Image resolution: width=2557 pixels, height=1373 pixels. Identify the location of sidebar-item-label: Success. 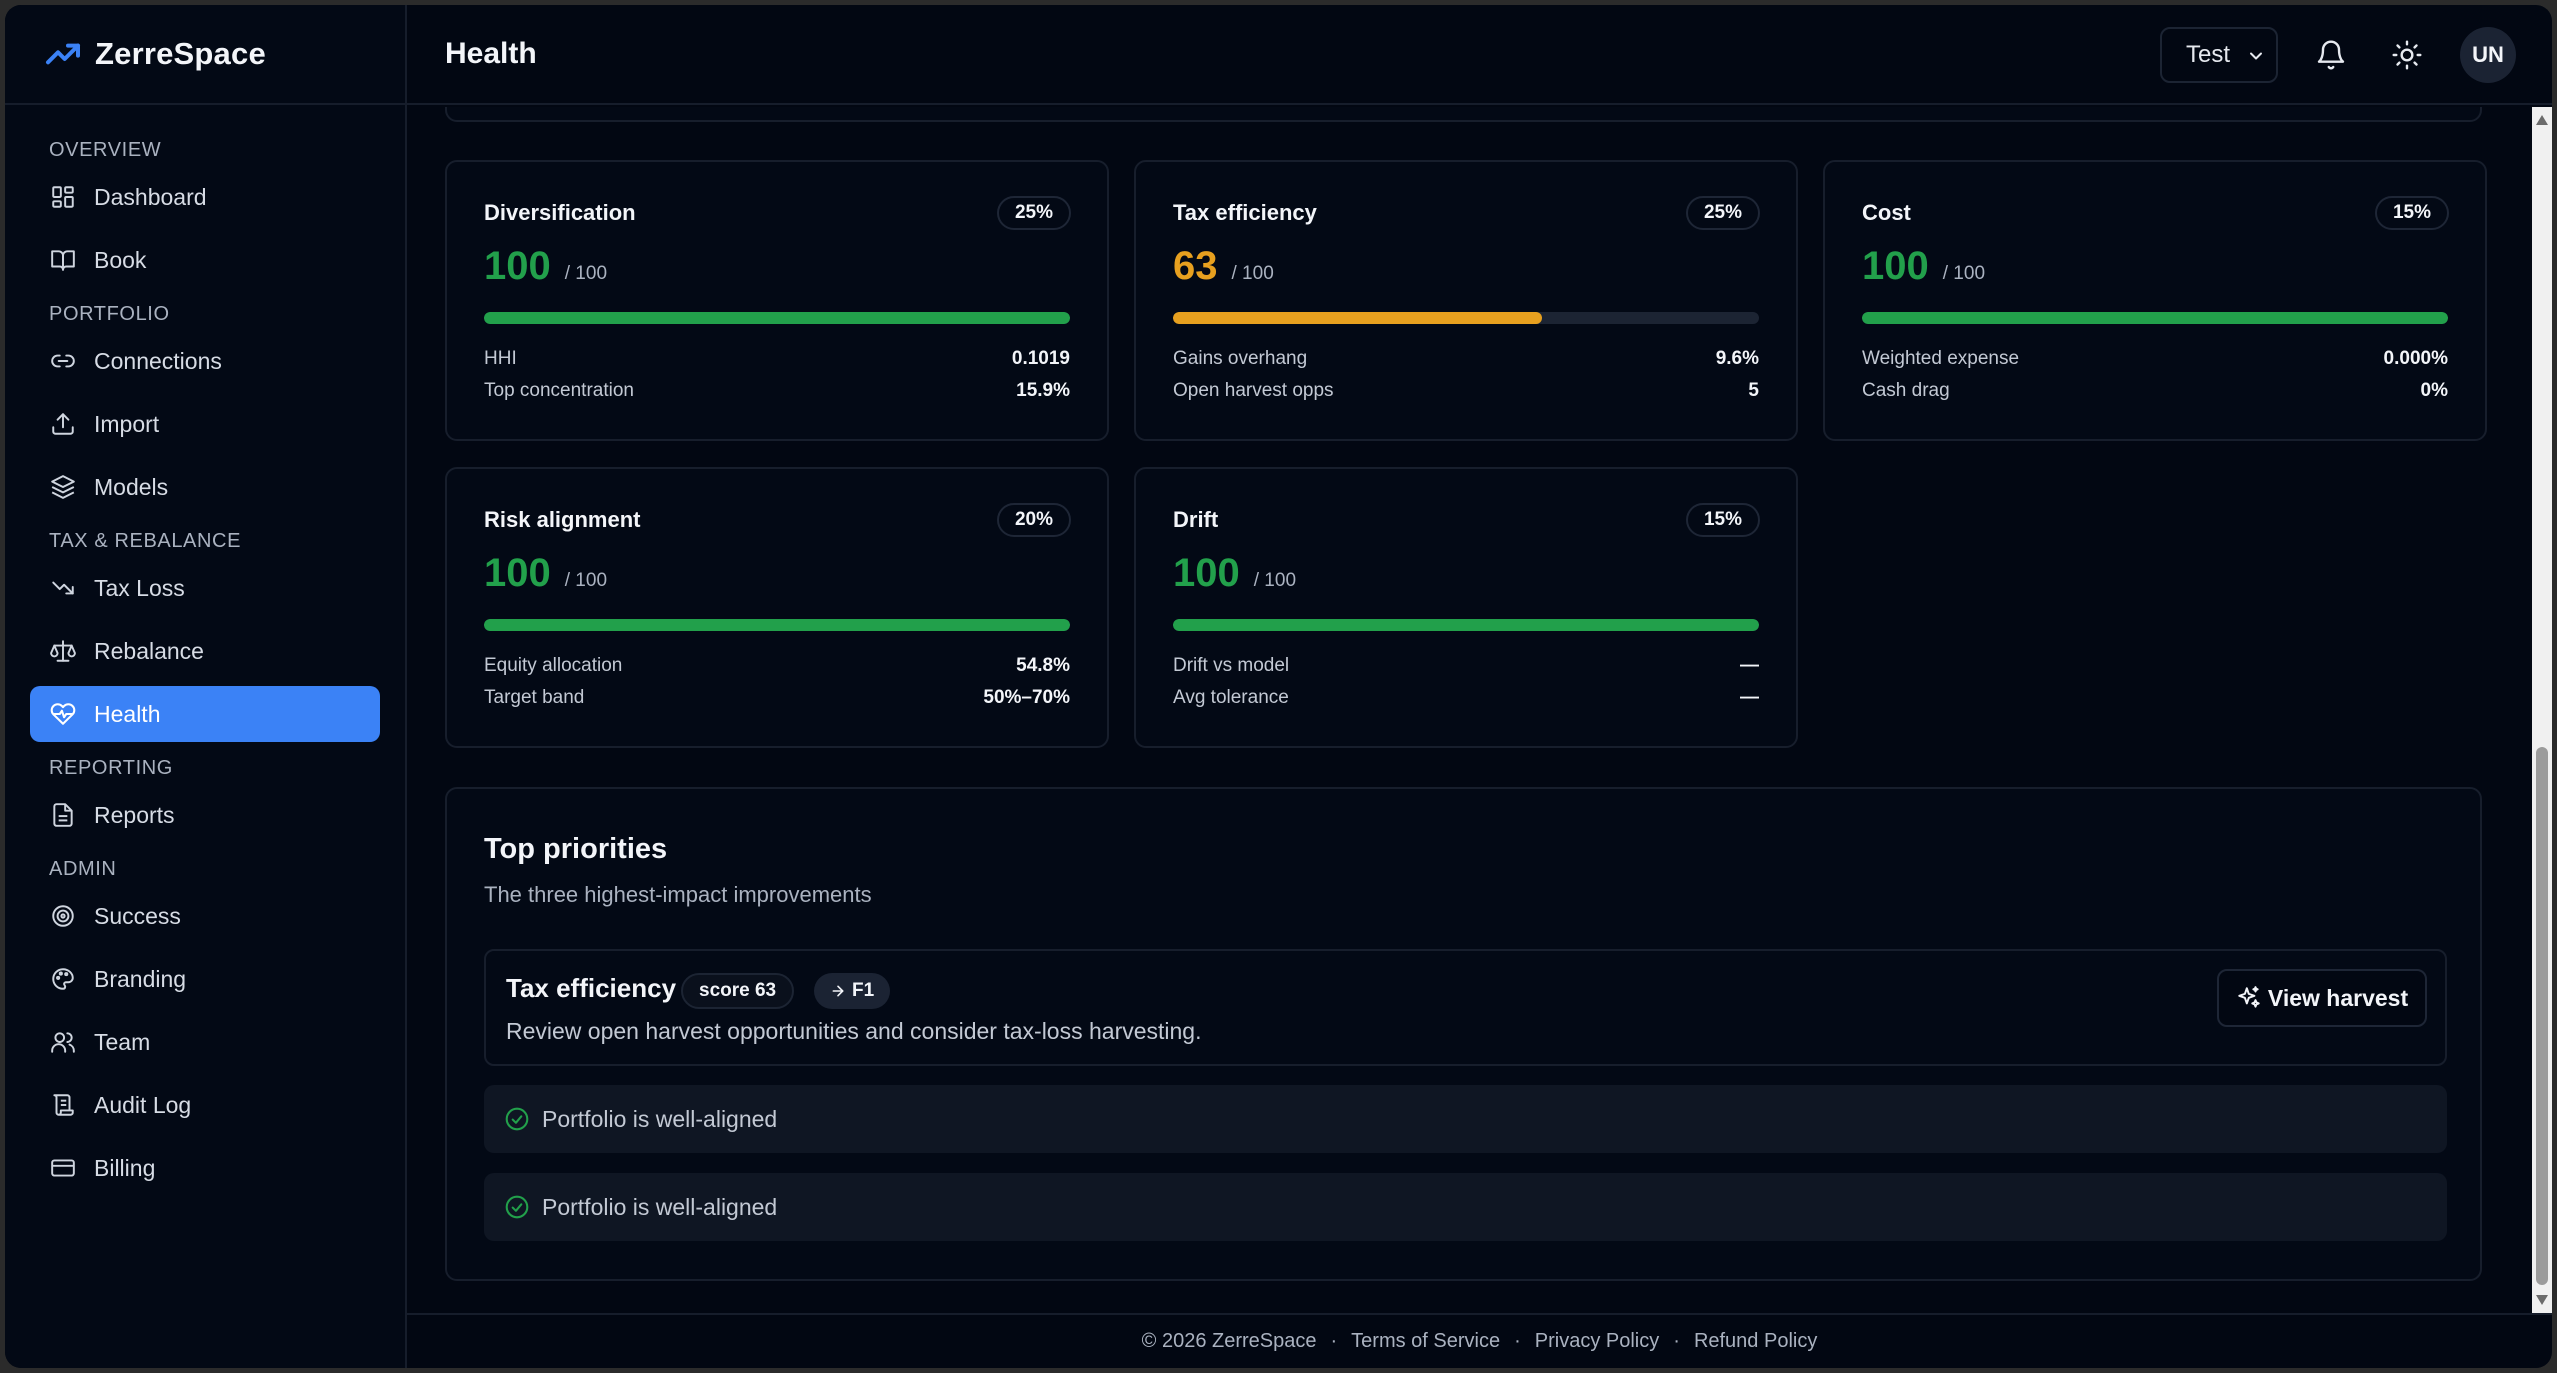
(137, 915).